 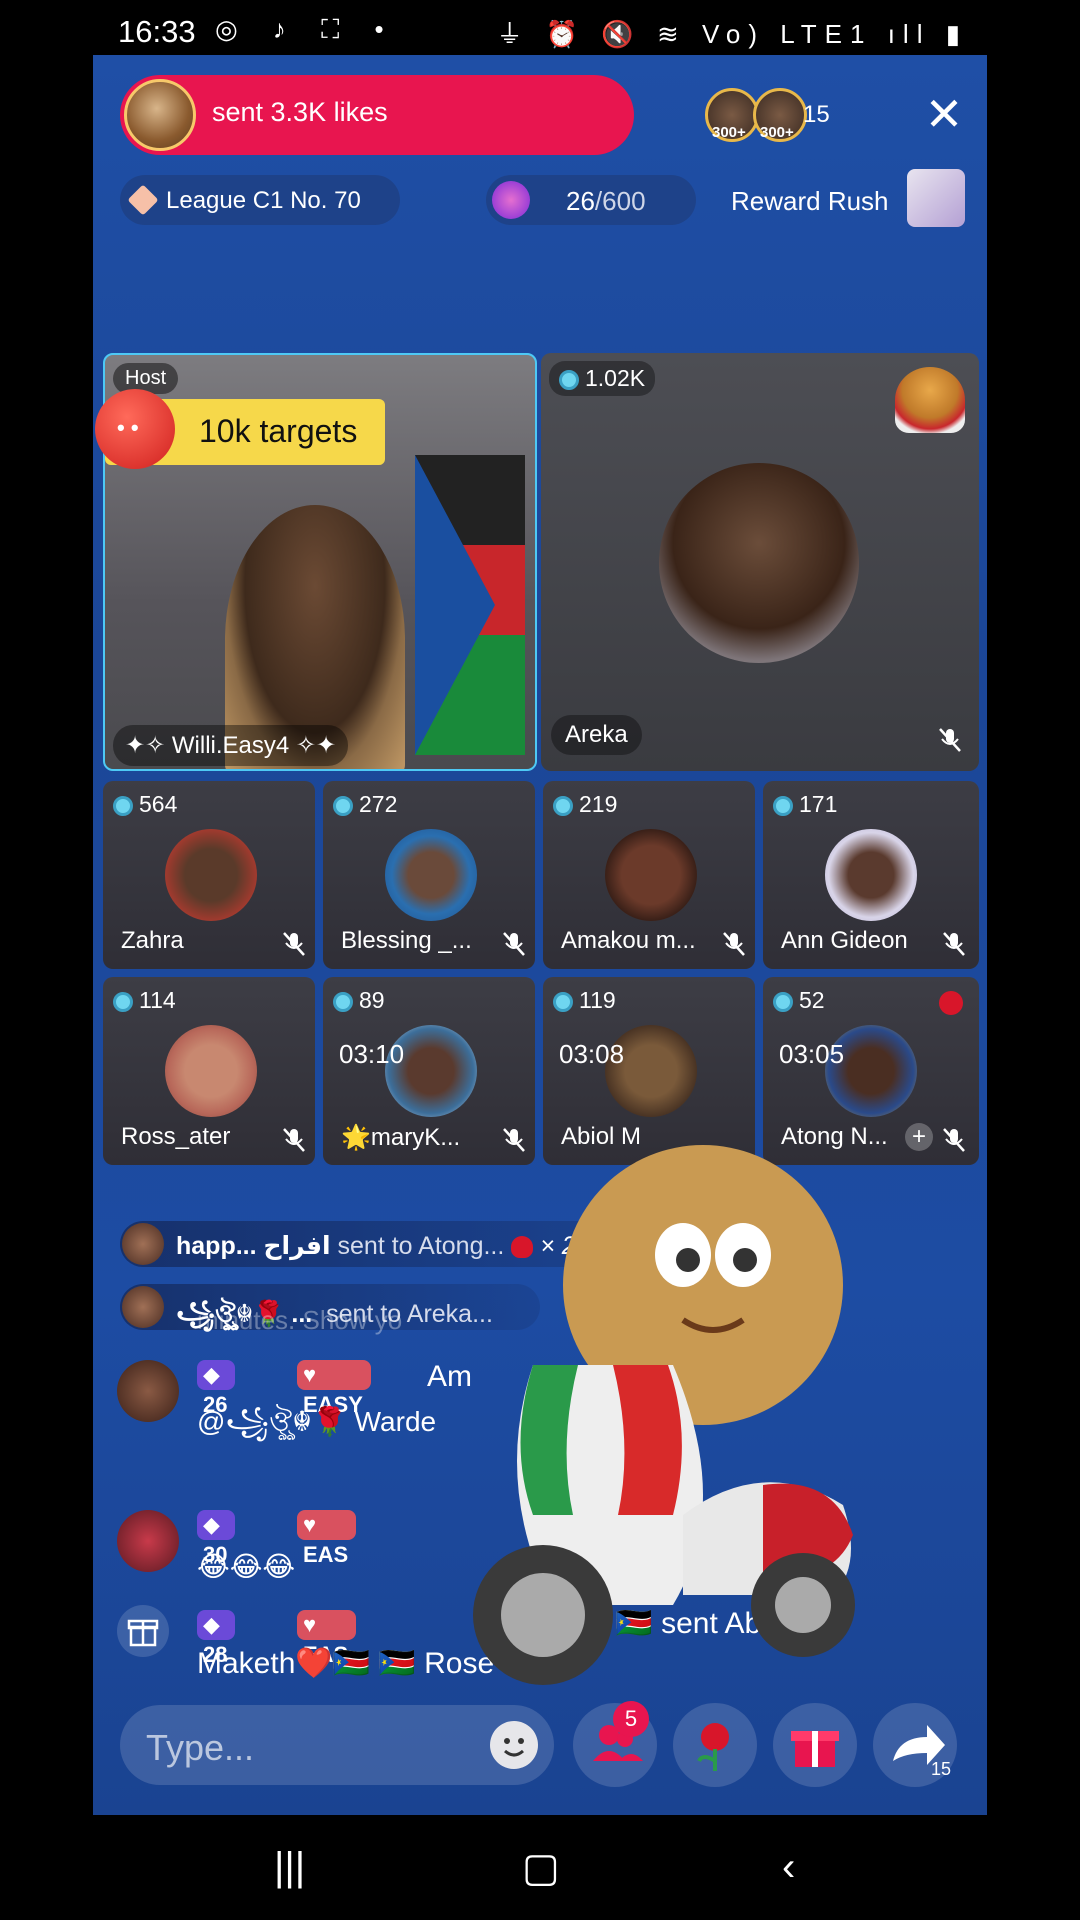 What do you see at coordinates (936, 198) in the screenshot?
I see `reward-rush-thumbnail` at bounding box center [936, 198].